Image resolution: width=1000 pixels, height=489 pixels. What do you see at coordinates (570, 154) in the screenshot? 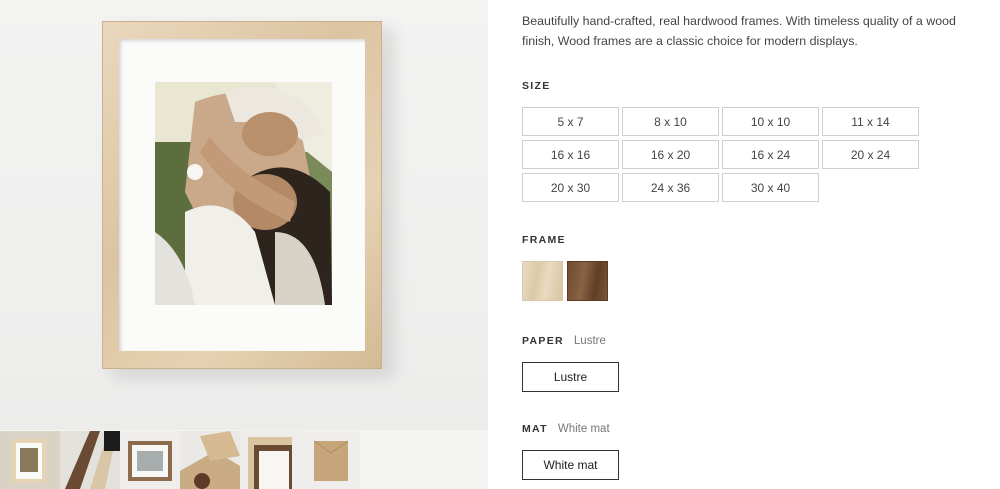
I see `size-option-16x16: 16 x 16` at bounding box center [570, 154].